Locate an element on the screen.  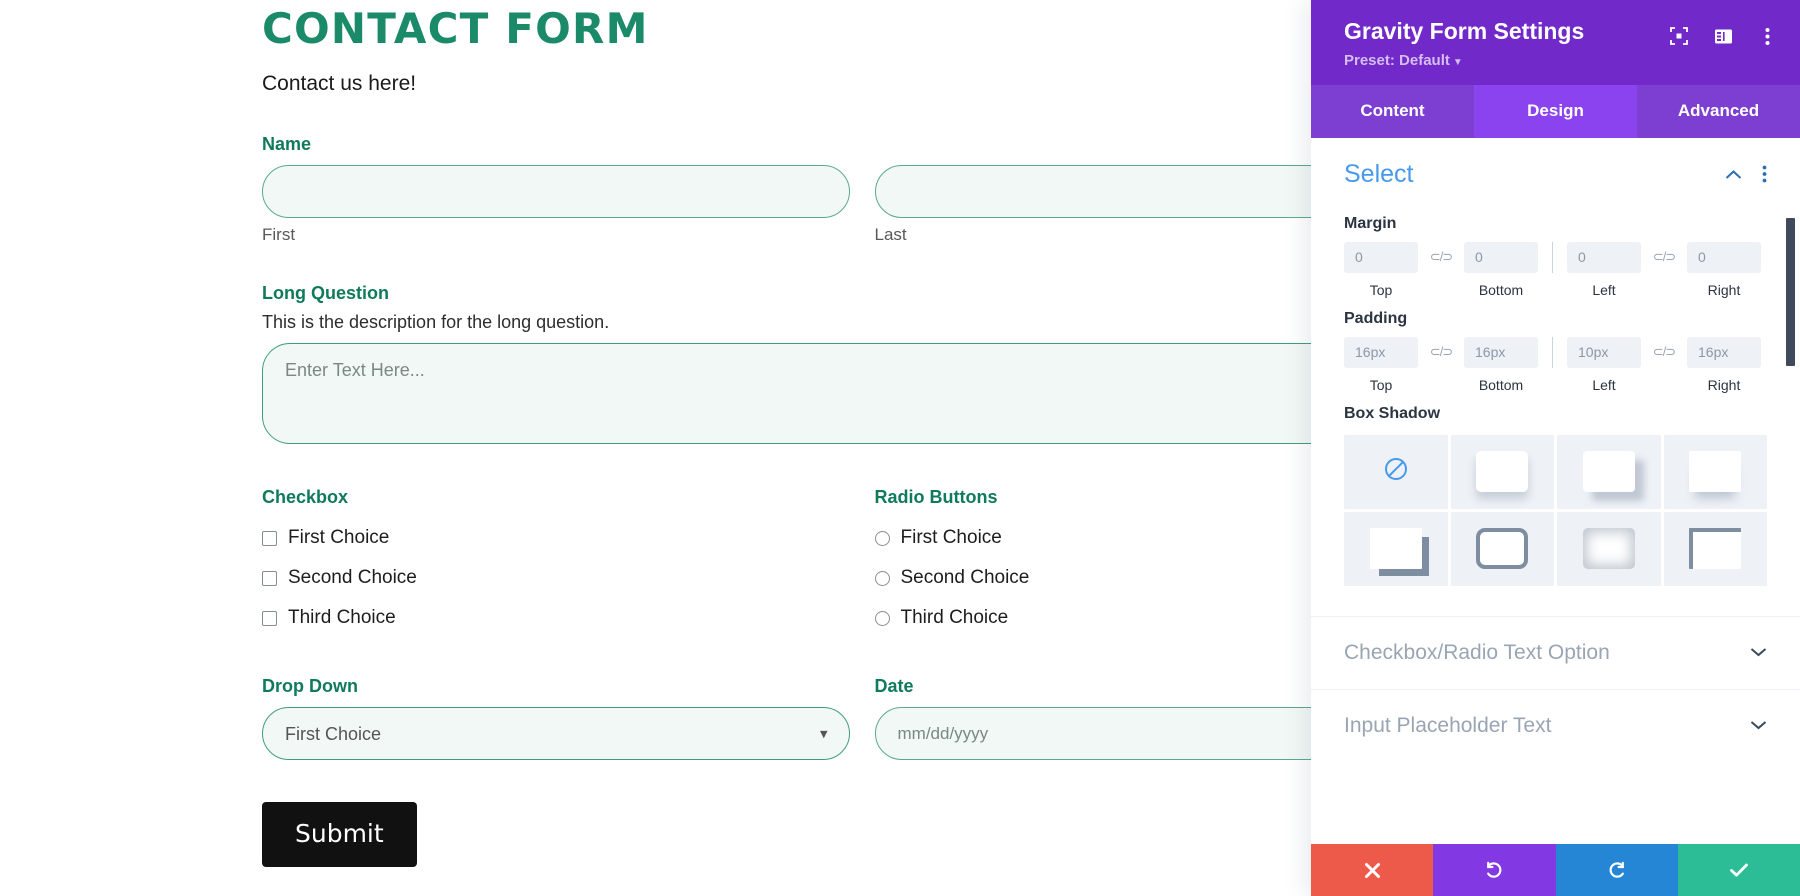
margin-bottom-input is located at coordinates (1501, 257).